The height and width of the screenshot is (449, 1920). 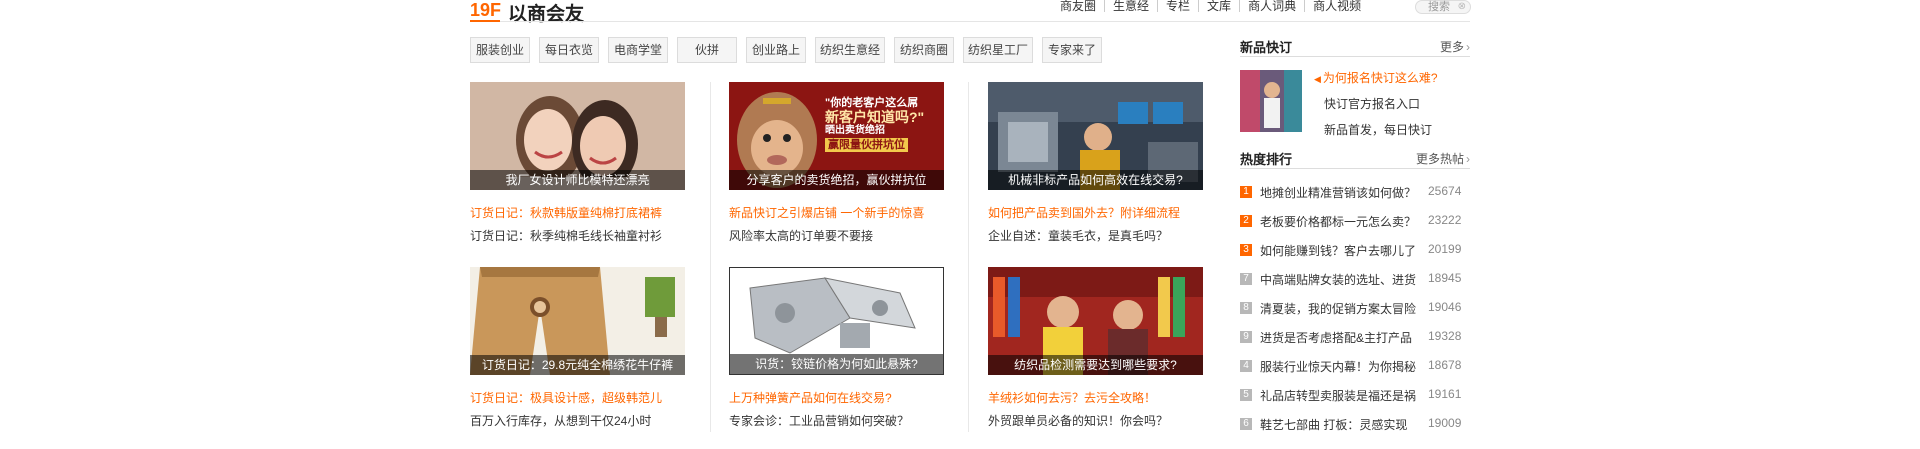 I want to click on tag-huopin: 伙拼, so click(x=707, y=50).